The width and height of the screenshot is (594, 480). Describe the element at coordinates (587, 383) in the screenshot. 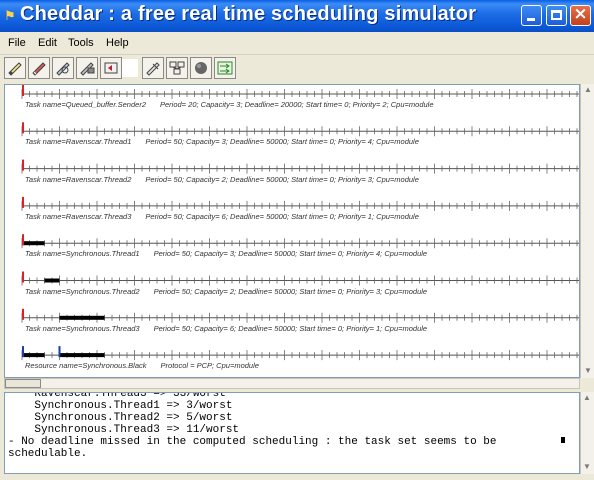

I see `scroll-corner` at that location.